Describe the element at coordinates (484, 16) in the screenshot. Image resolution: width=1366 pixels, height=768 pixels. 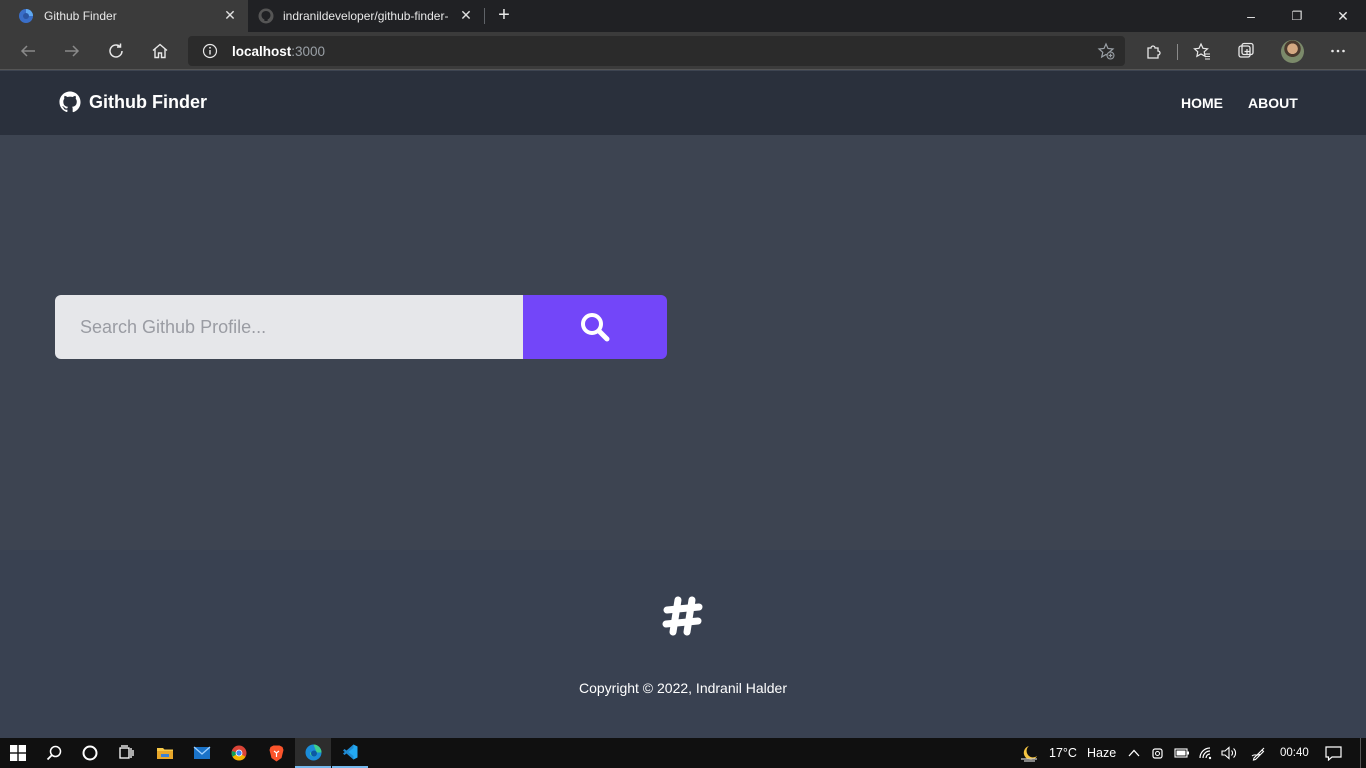
I see `tab-separator` at that location.